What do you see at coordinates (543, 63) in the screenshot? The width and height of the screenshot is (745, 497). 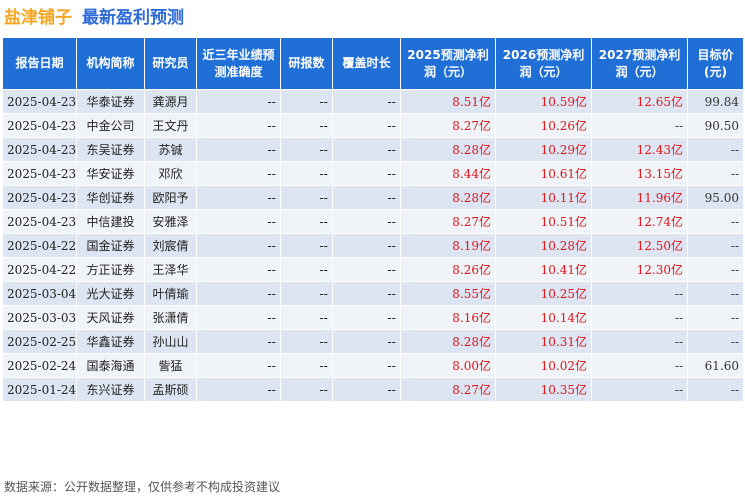 I see `col-header-2026: 2026预测净利润（元）` at bounding box center [543, 63].